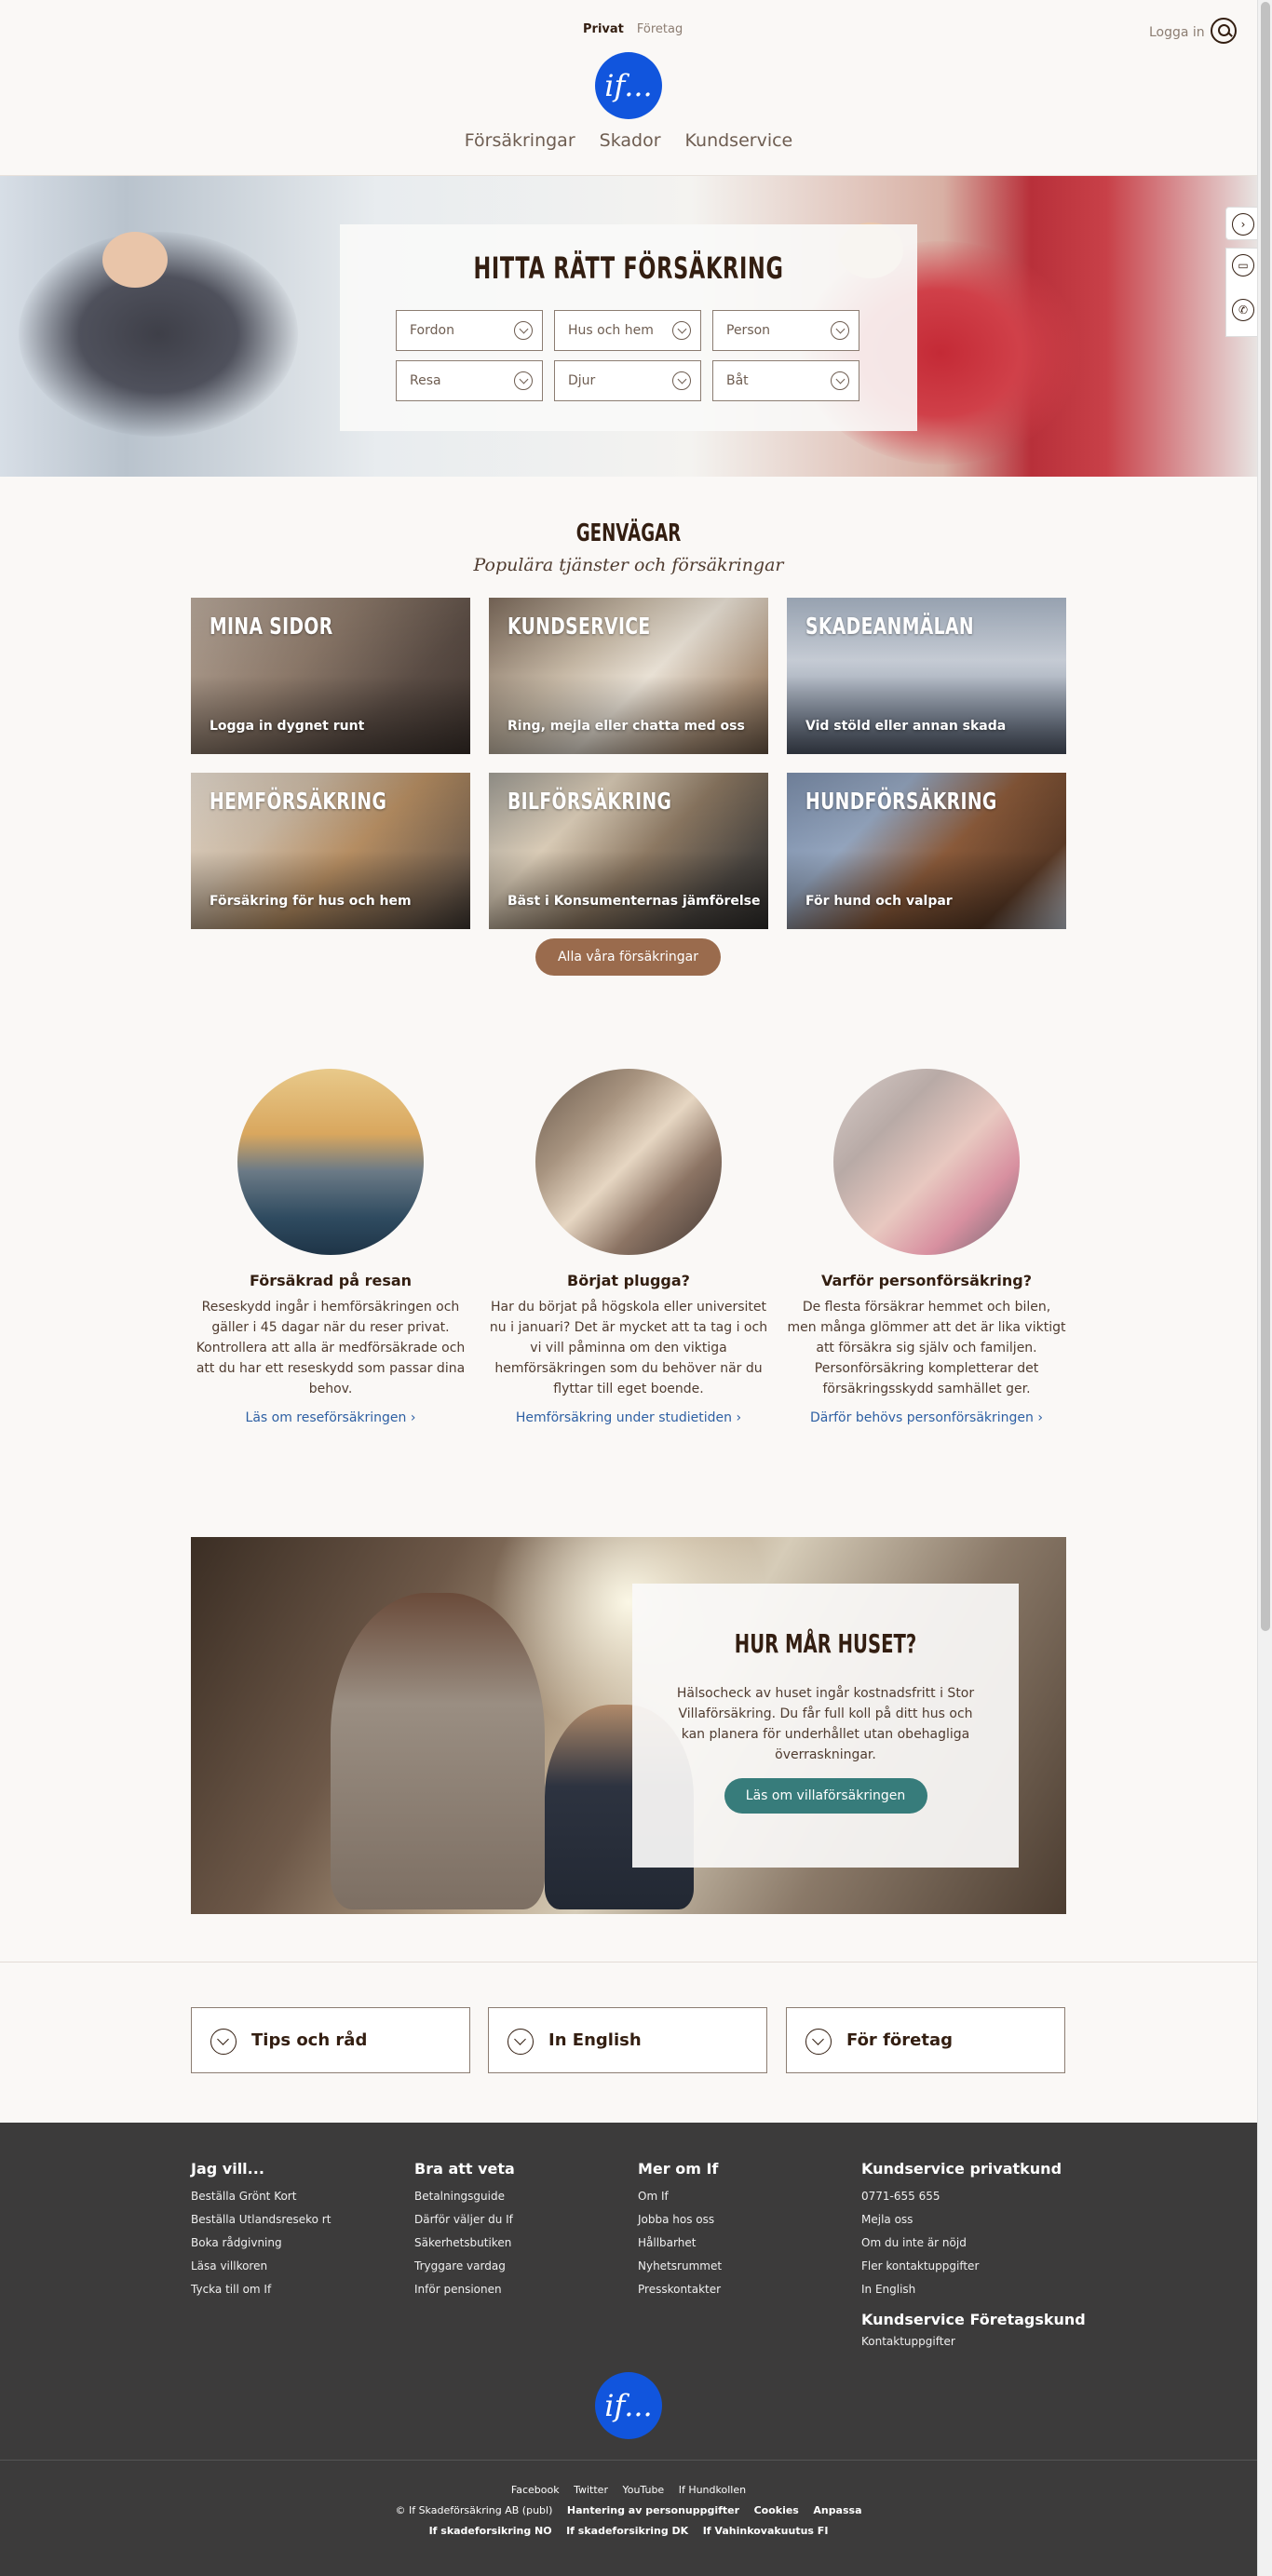 The image size is (1272, 2576). I want to click on select-label: Hus och hem, so click(611, 330).